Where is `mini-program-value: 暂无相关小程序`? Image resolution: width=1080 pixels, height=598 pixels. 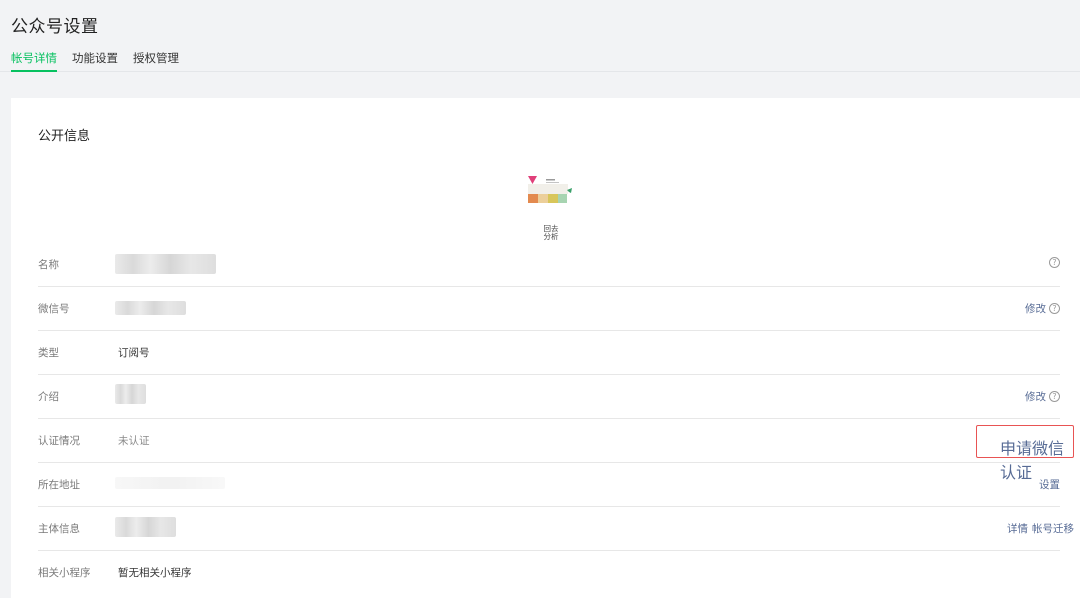
mini-program-value: 暂无相关小程序 is located at coordinates (155, 573).